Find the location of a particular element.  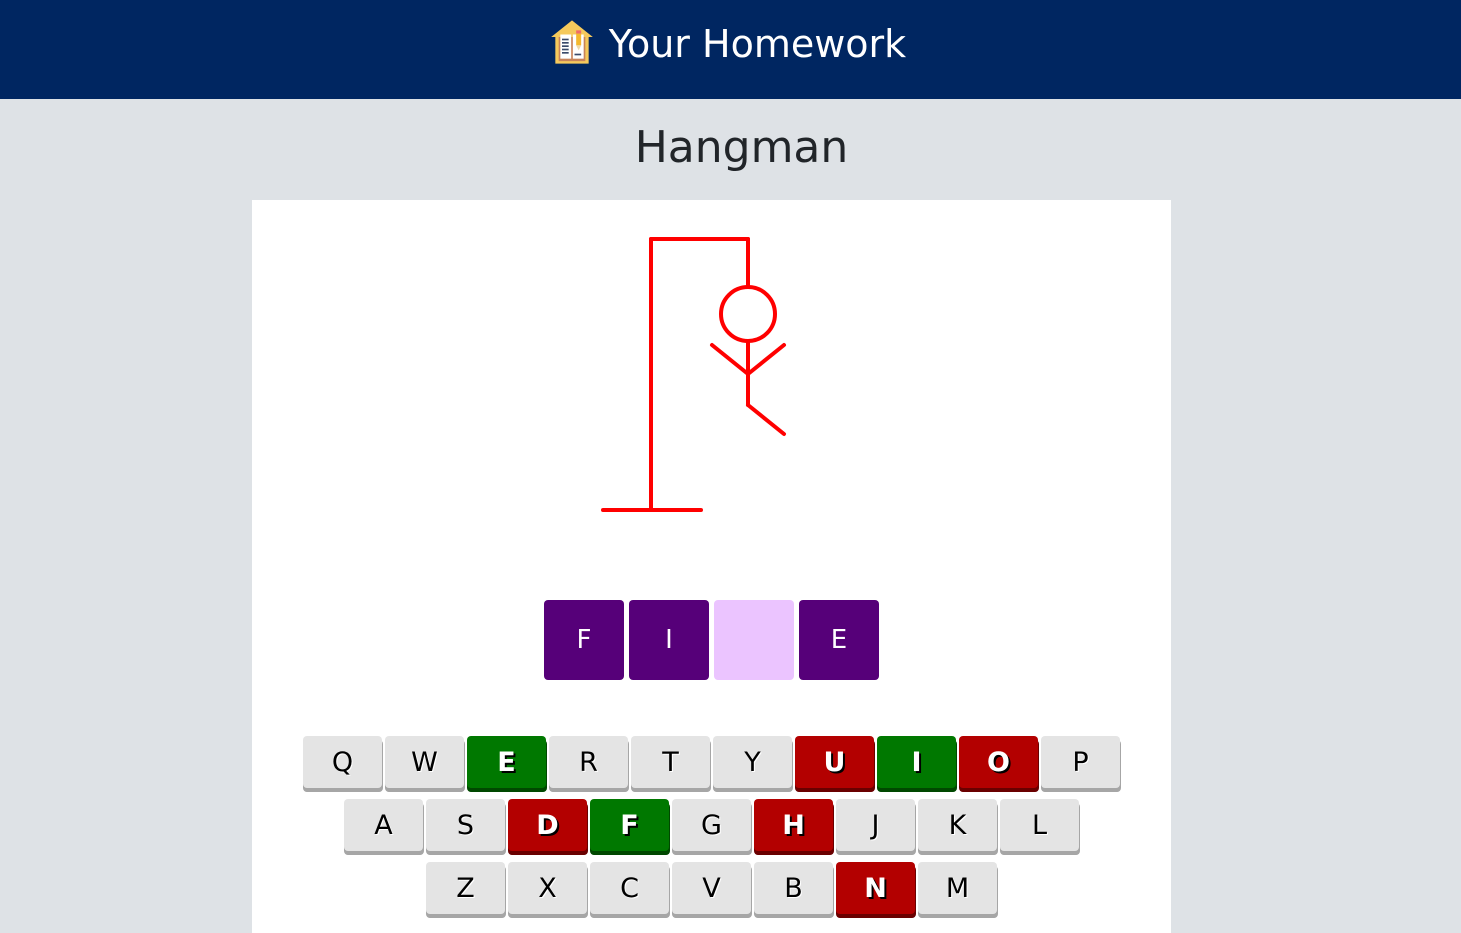

keyboard-row-3: Z X C V B N M is located at coordinates (711, 890).